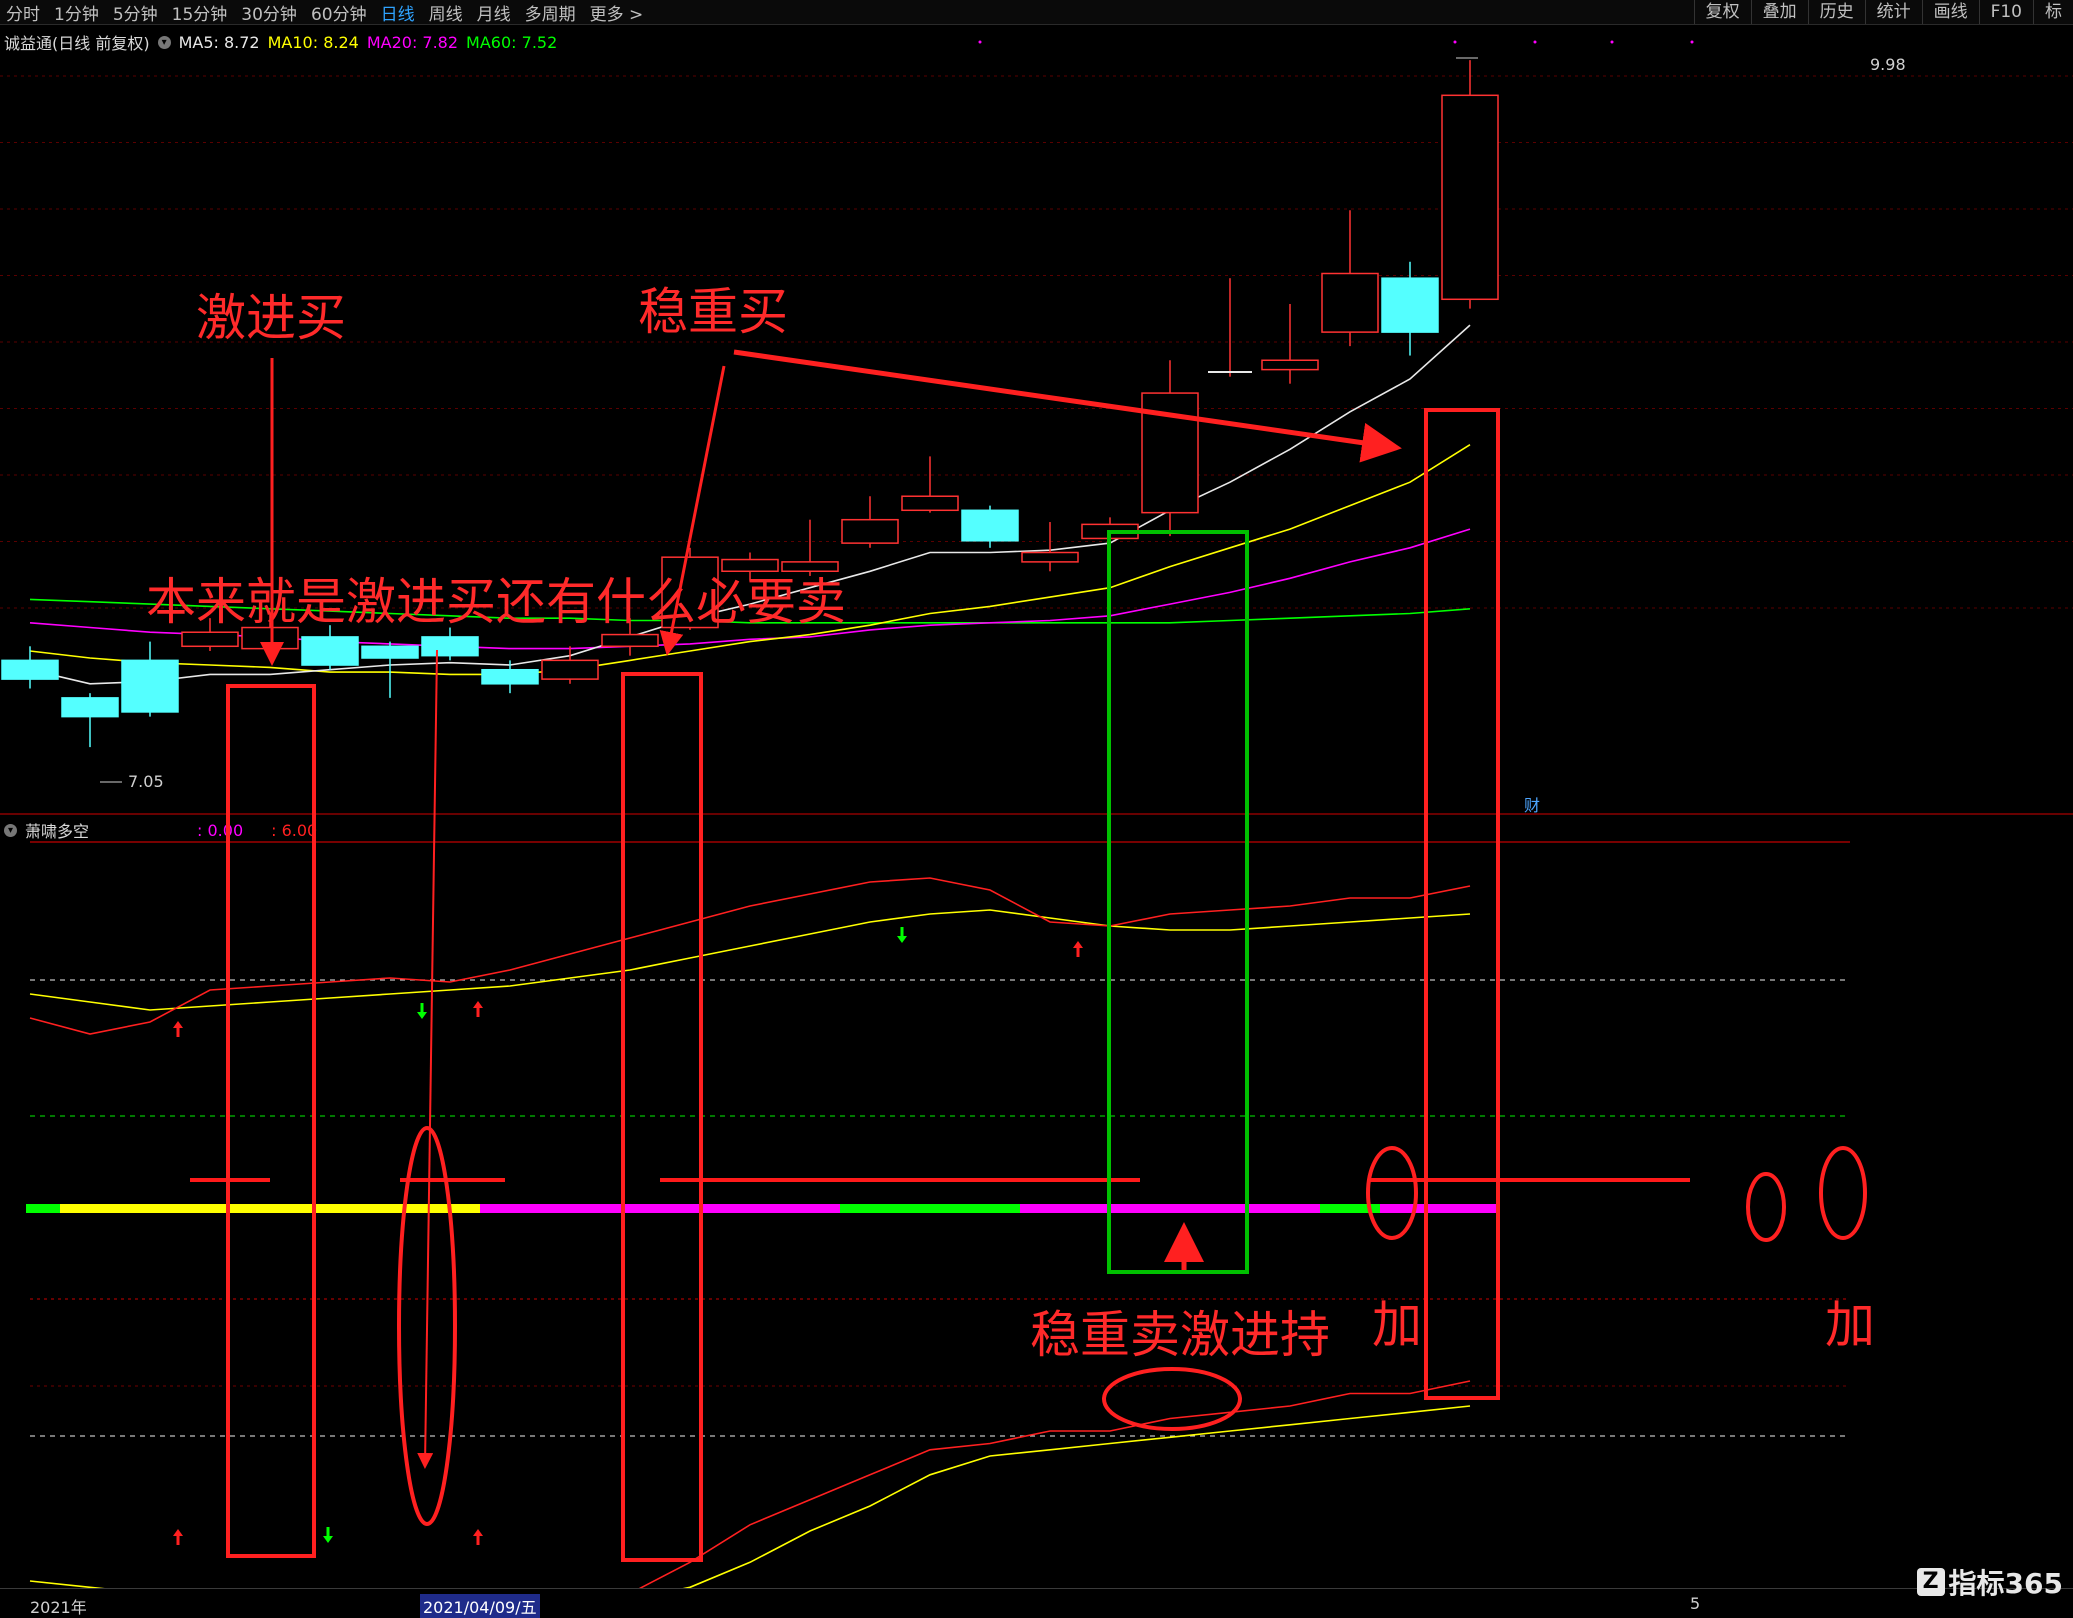  What do you see at coordinates (750, 1503) in the screenshot?
I see `lower_yellow-line` at bounding box center [750, 1503].